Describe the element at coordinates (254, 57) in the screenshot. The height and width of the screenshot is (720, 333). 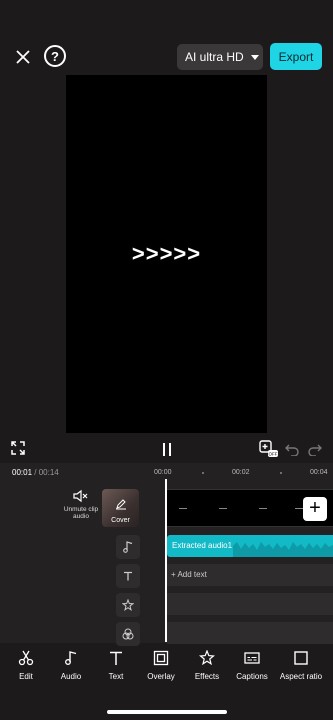
I see `chevron-down-icon` at that location.